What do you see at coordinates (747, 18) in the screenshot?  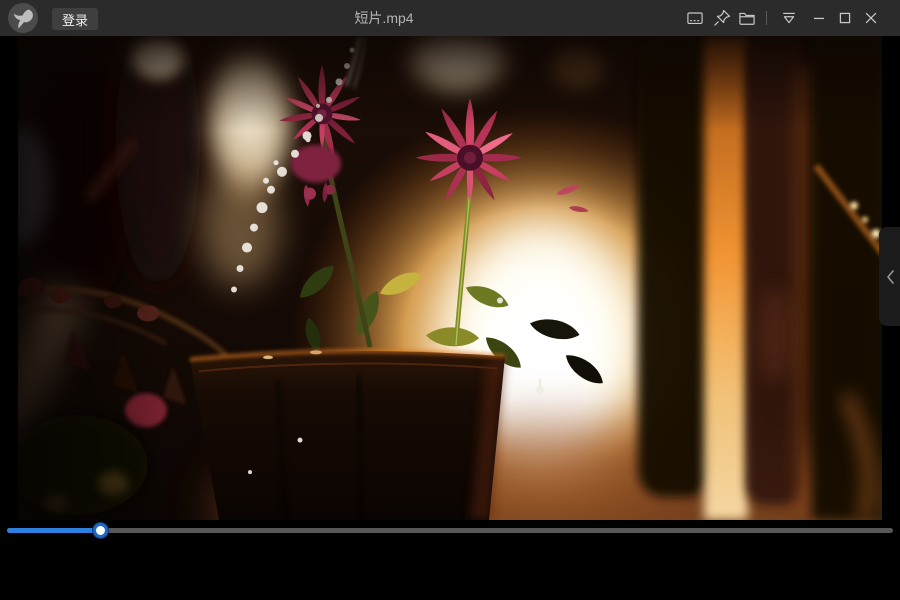 I see `open-file-icon` at bounding box center [747, 18].